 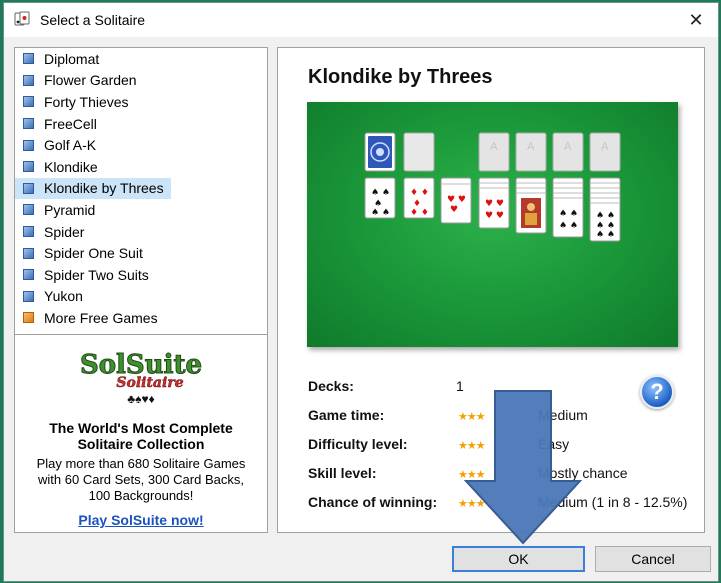 I want to click on game-list-item-label: Pyramid, so click(x=70, y=209).